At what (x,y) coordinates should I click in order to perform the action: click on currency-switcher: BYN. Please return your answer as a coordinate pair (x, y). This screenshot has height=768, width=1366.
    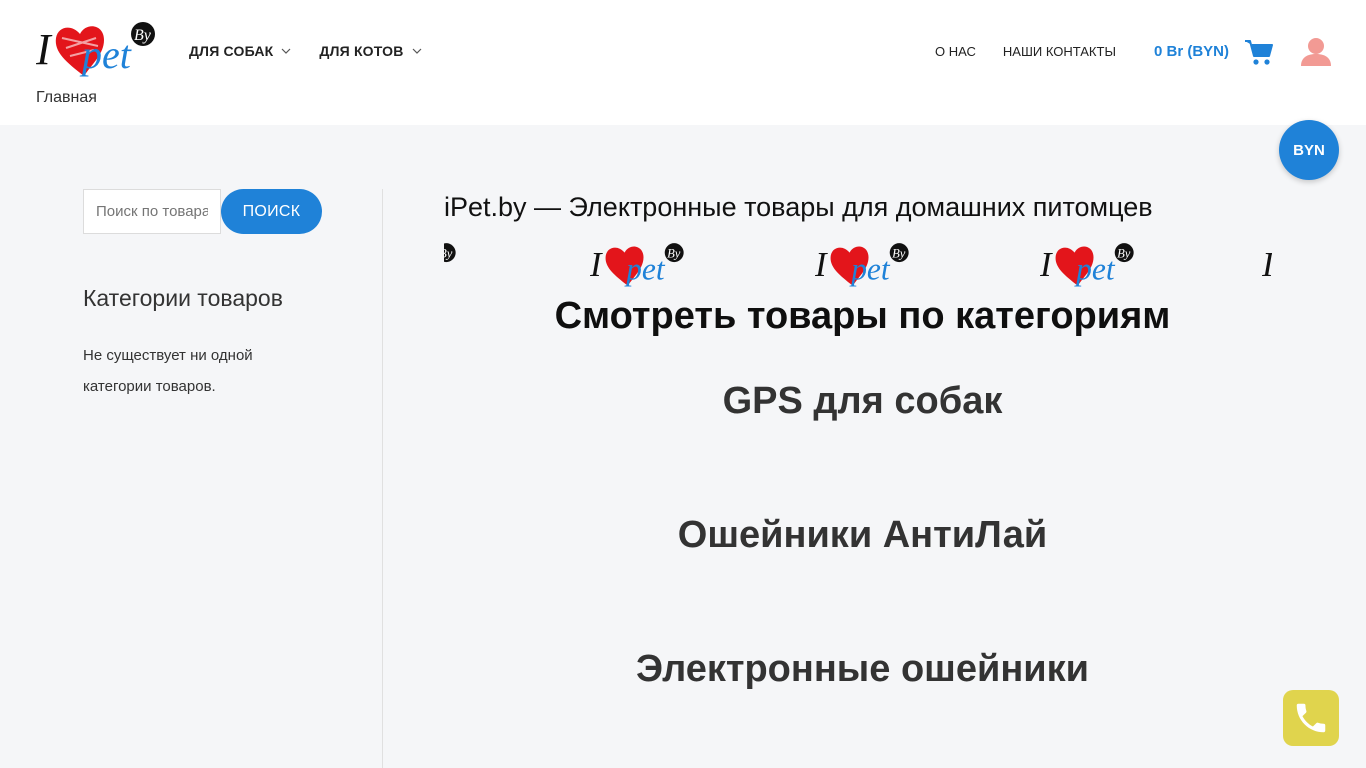
    Looking at the image, I should click on (1309, 150).